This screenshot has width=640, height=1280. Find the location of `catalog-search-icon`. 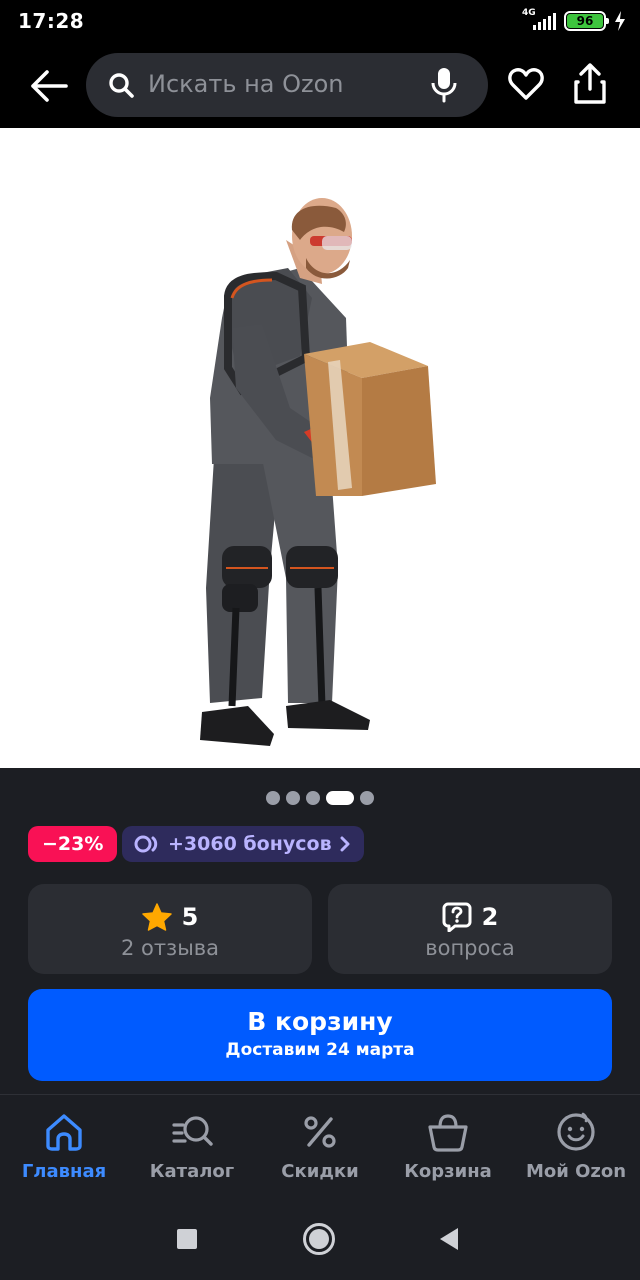

catalog-search-icon is located at coordinates (192, 1131).